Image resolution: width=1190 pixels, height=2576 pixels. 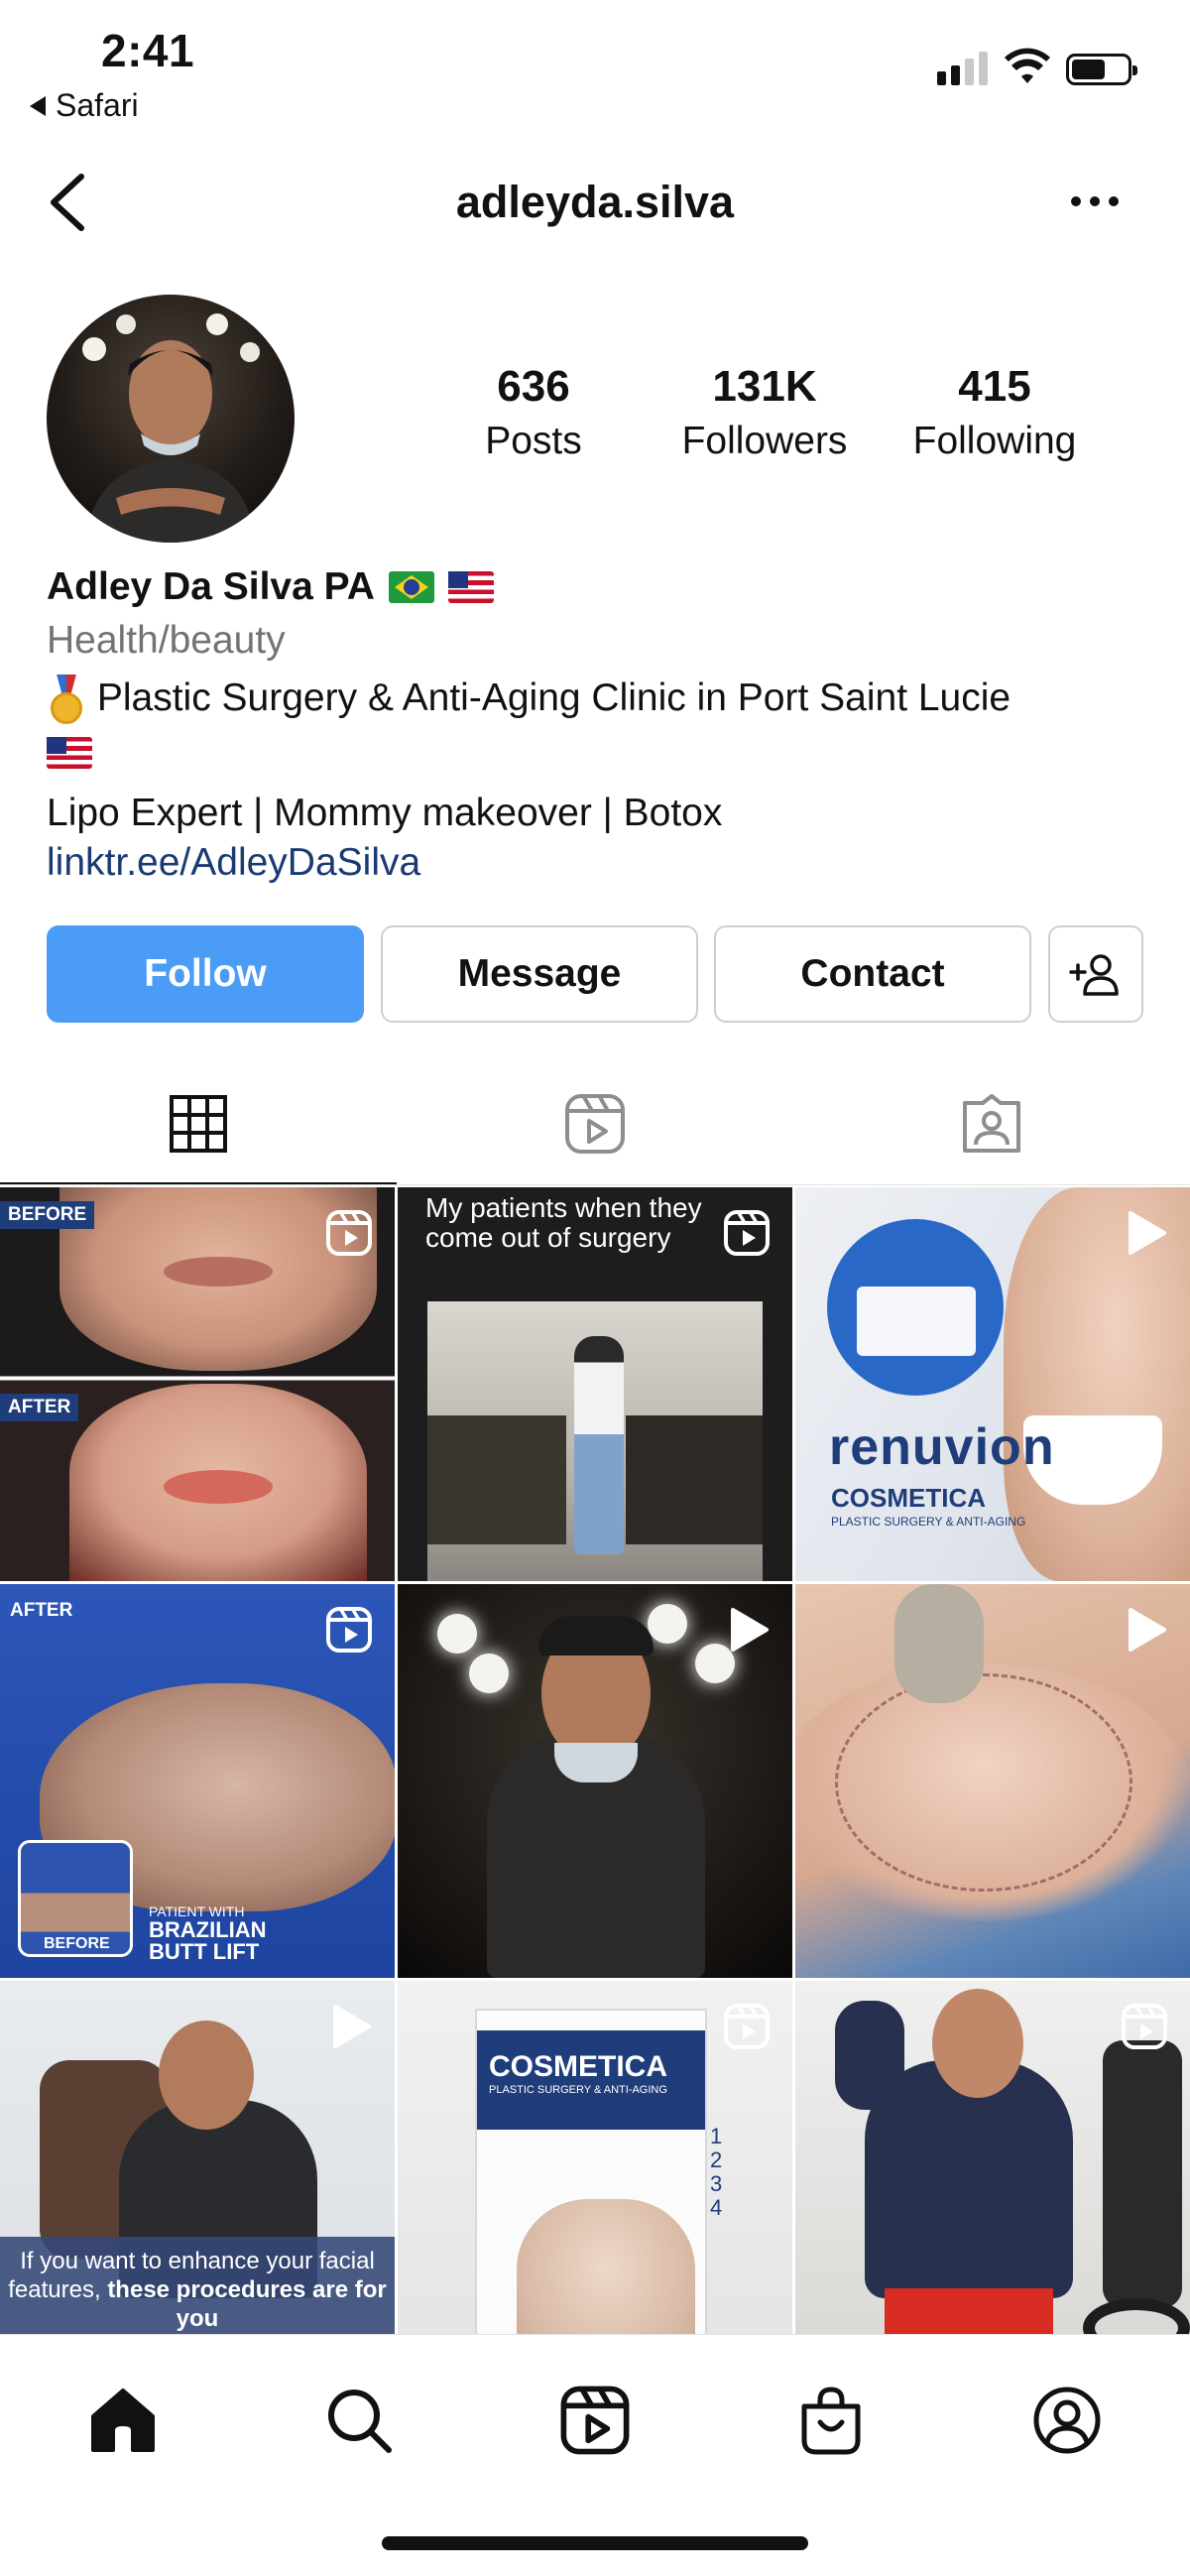 I want to click on display-name-row: Adley Da Silva PA, so click(x=602, y=587).